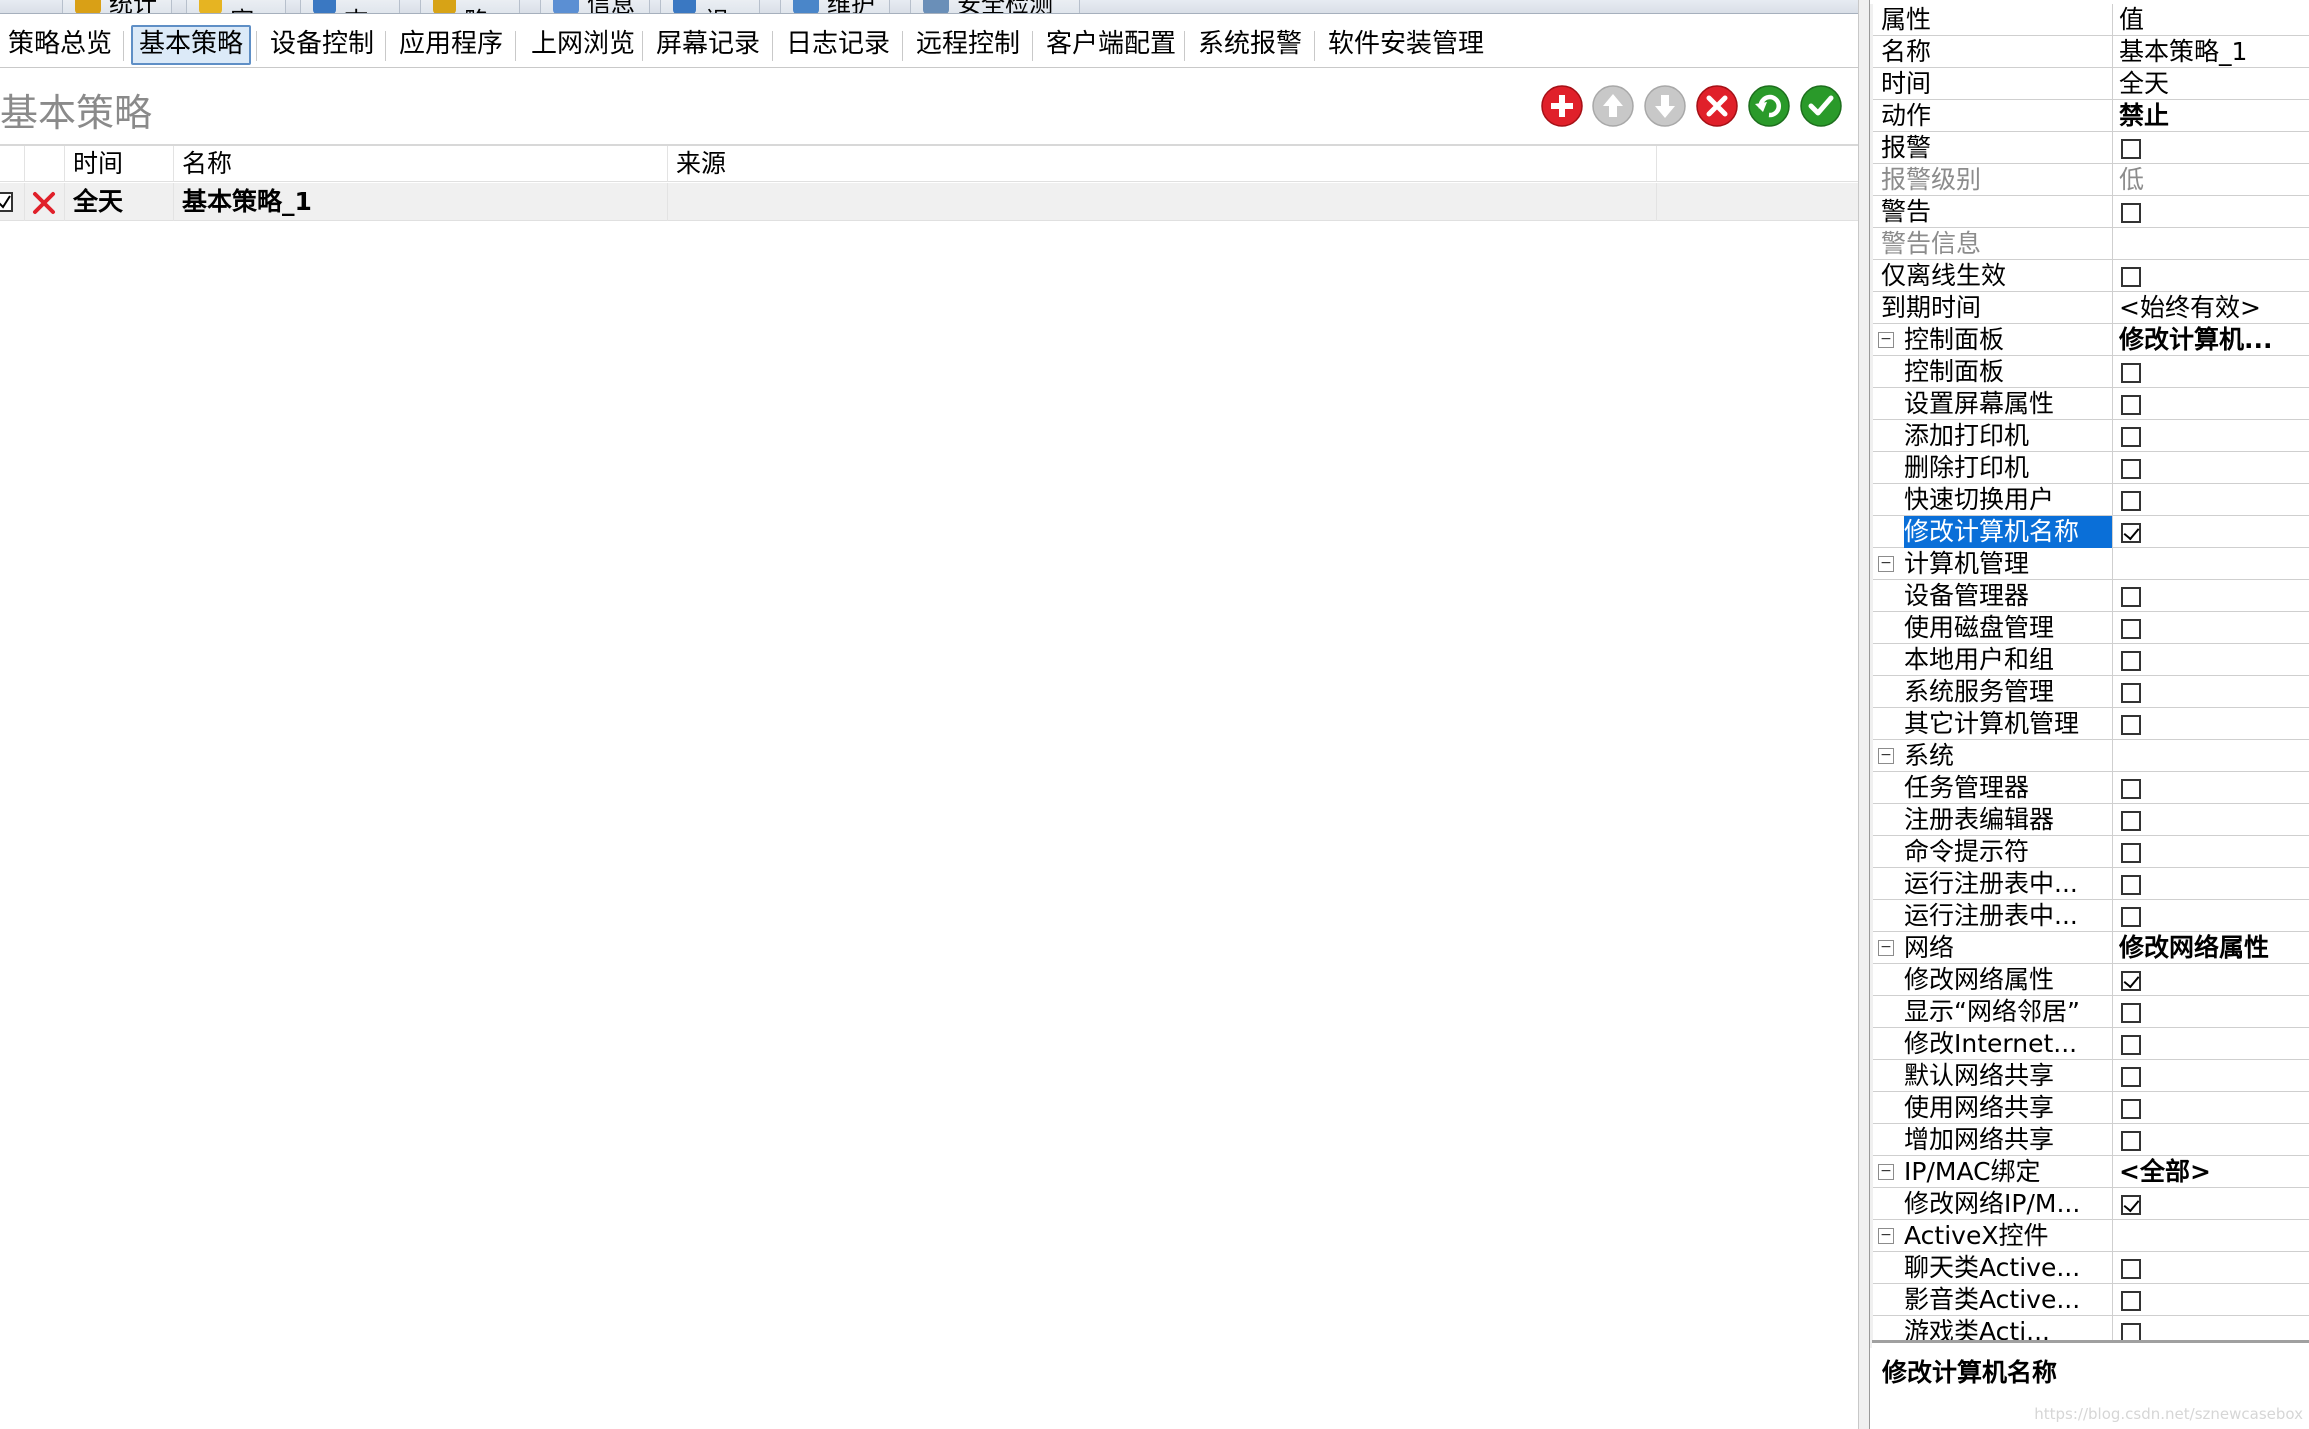  Describe the element at coordinates (2089, 212) in the screenshot. I see `property-row: 警告` at that location.